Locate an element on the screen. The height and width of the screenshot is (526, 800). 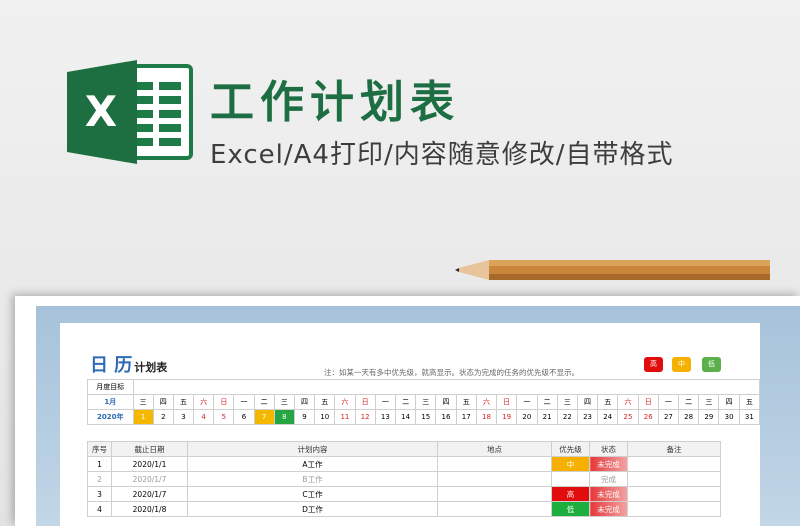
task-header-cell: 地点 is located at coordinates (494, 449).